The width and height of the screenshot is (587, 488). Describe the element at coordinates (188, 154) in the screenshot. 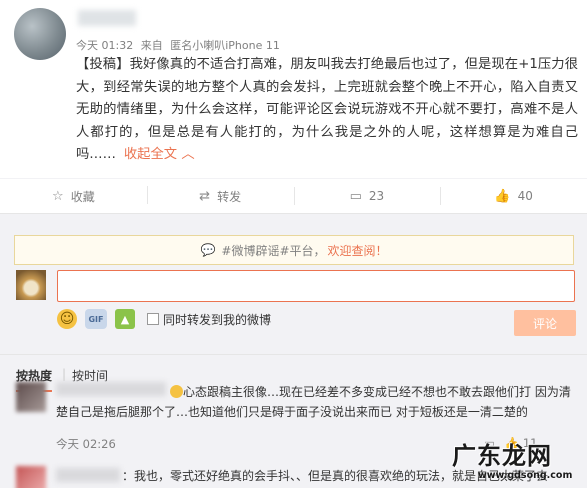

I see `chevron-up-icon: ︿` at that location.